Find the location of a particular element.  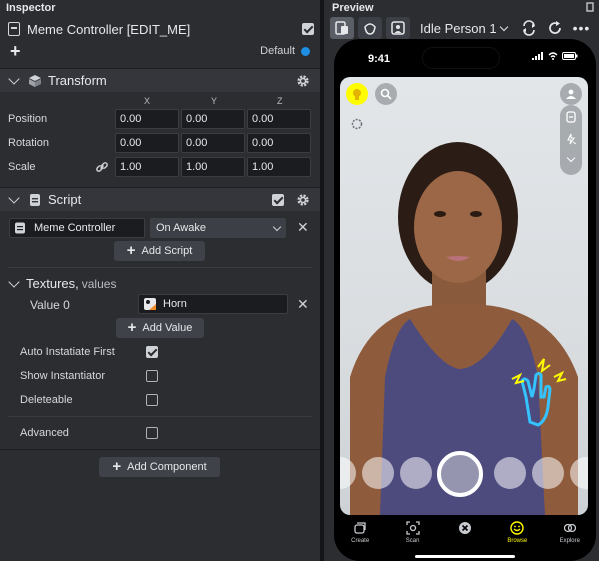

axis-z-label: Z is located at coordinates (280, 101).